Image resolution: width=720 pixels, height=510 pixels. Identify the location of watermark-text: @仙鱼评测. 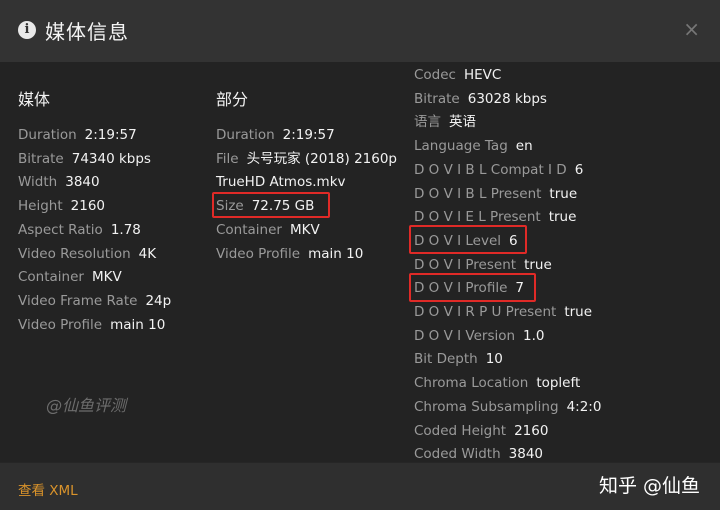
(86, 405).